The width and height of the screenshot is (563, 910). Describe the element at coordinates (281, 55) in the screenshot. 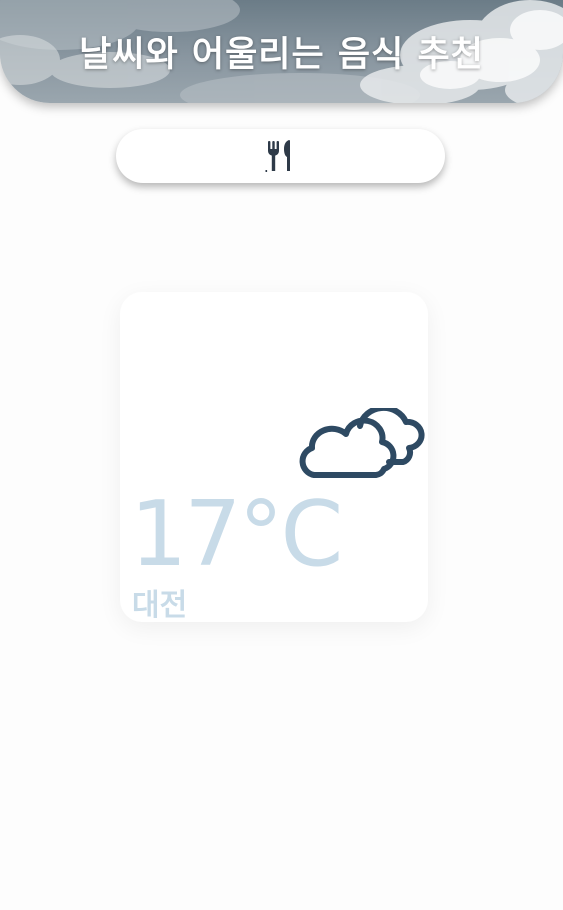

I see `page-title: 날씨와 어울리는 음식 추천` at that location.